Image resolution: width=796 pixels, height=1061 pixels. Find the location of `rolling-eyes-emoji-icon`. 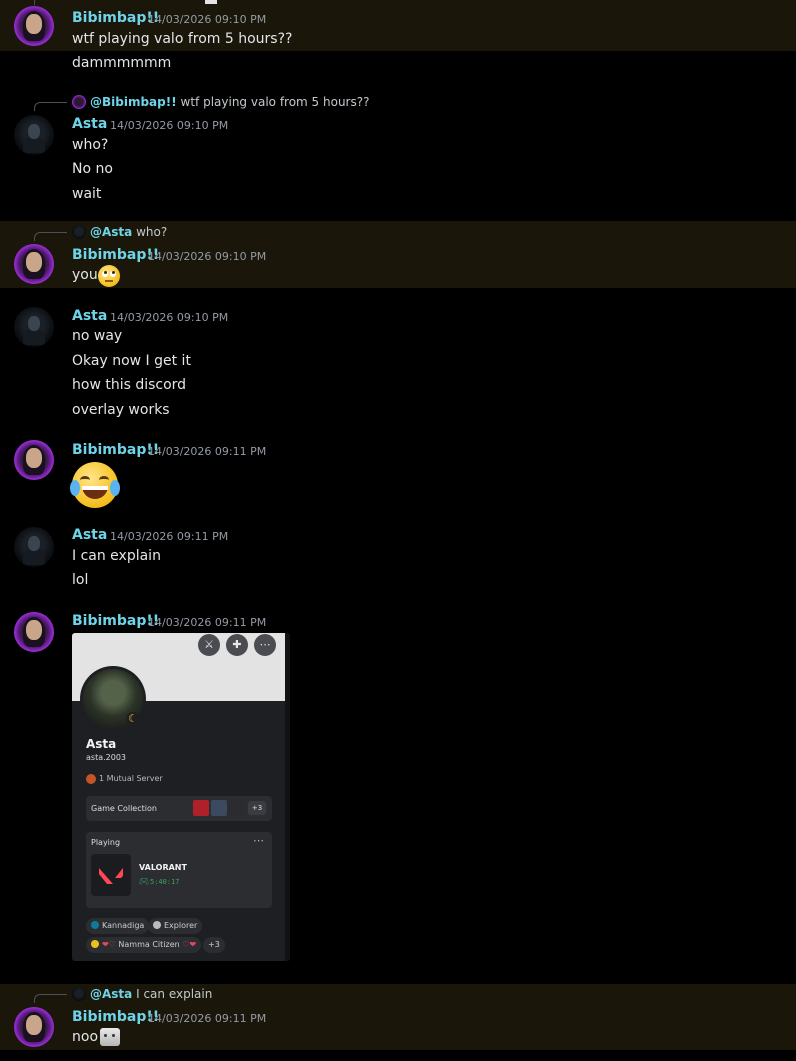

rolling-eyes-emoji-icon is located at coordinates (109, 276).